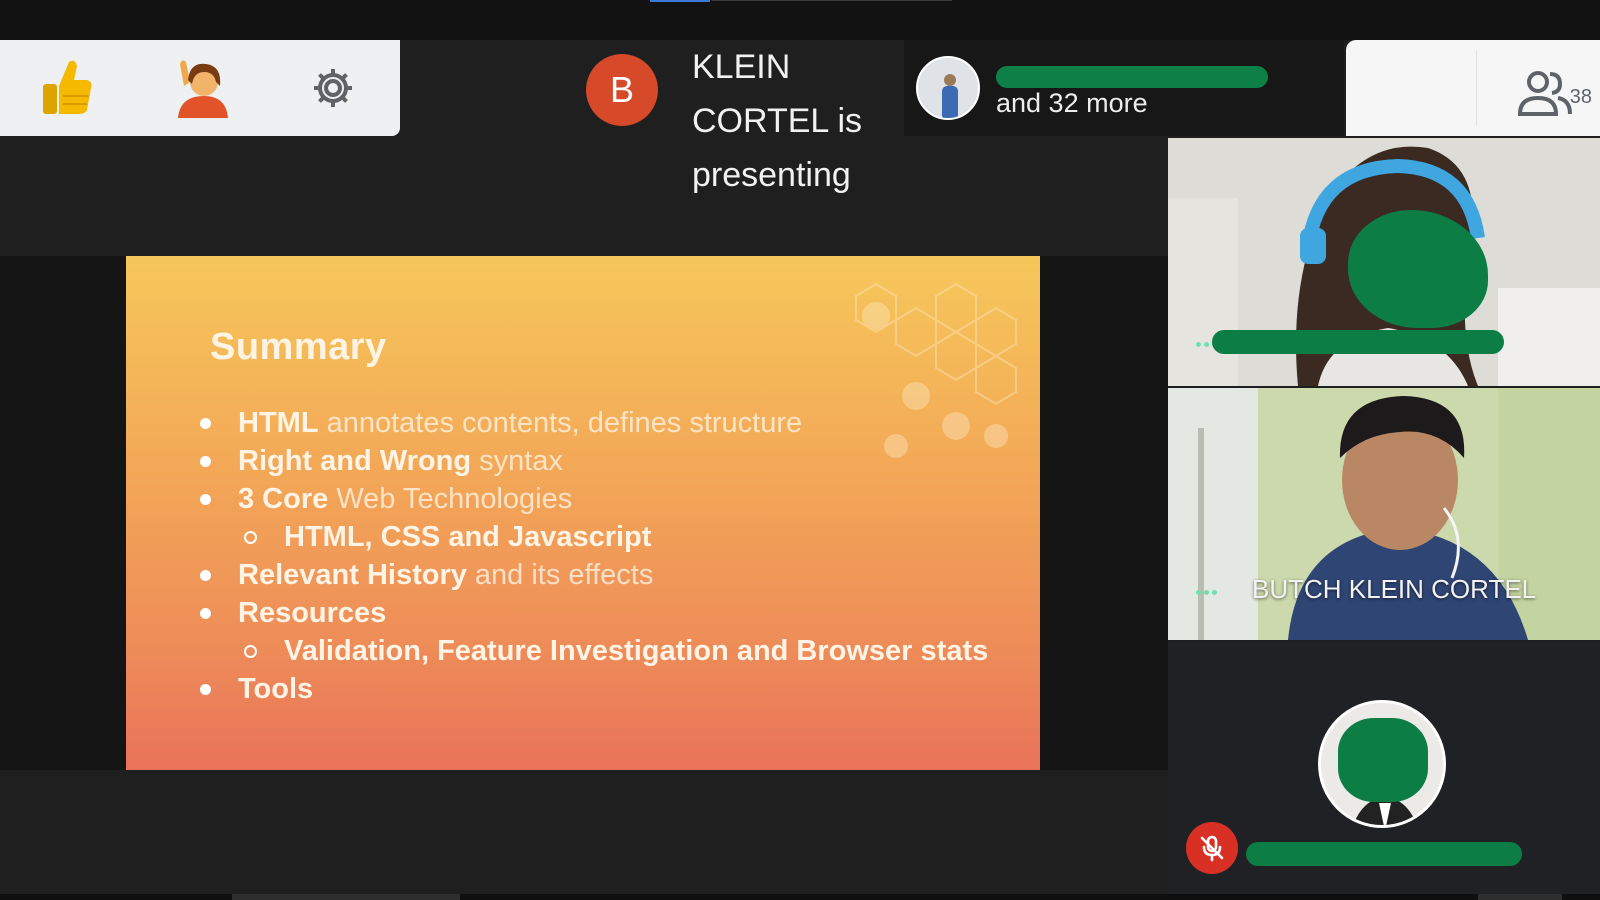 Image resolution: width=1600 pixels, height=900 pixels. I want to click on thumbs-up-icon, so click(66, 87).